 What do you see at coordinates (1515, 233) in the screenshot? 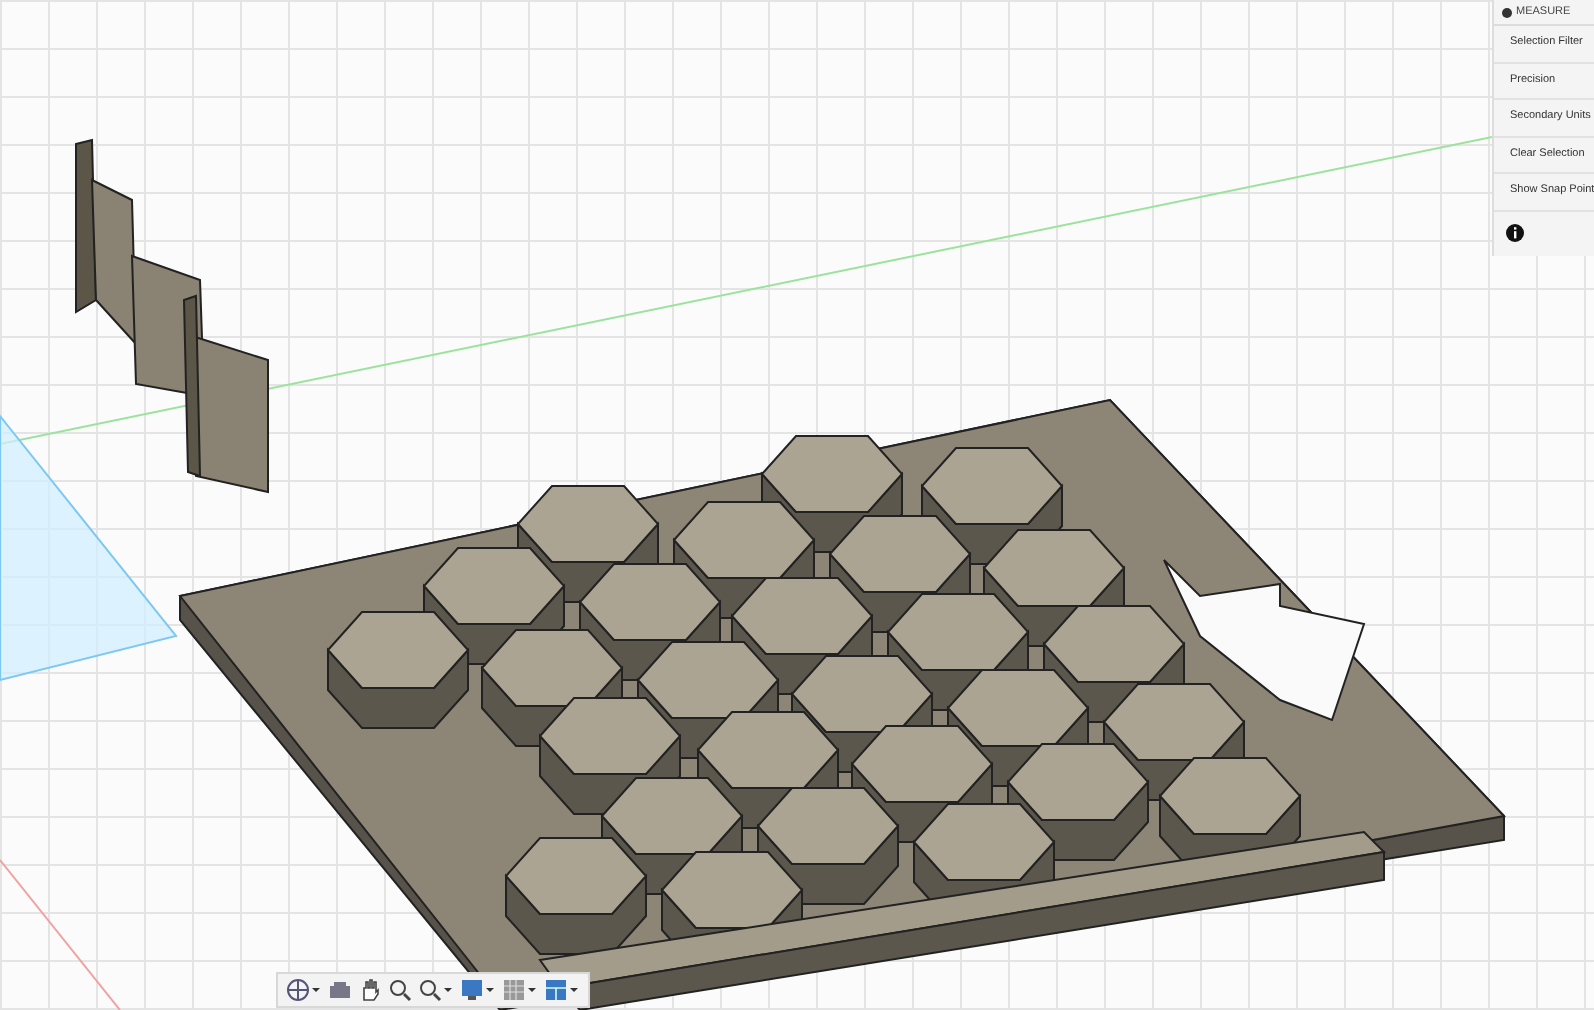
I see `info-icon` at bounding box center [1515, 233].